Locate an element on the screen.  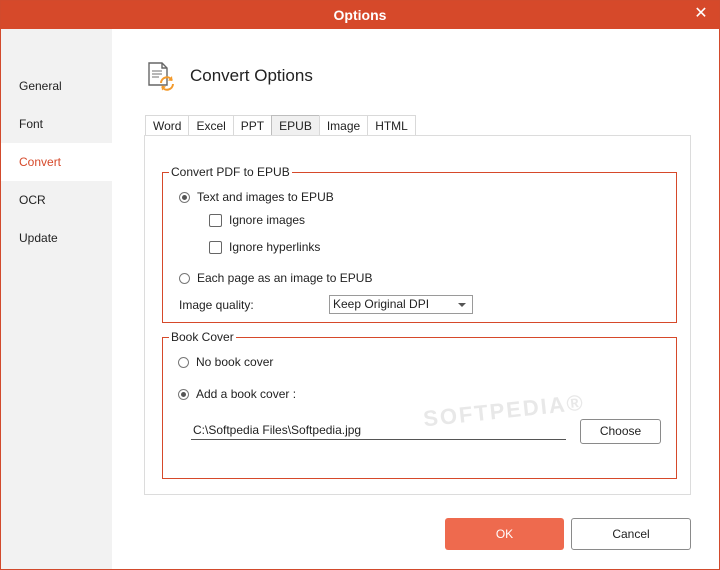
tab-word: Word is located at coordinates (167, 125).